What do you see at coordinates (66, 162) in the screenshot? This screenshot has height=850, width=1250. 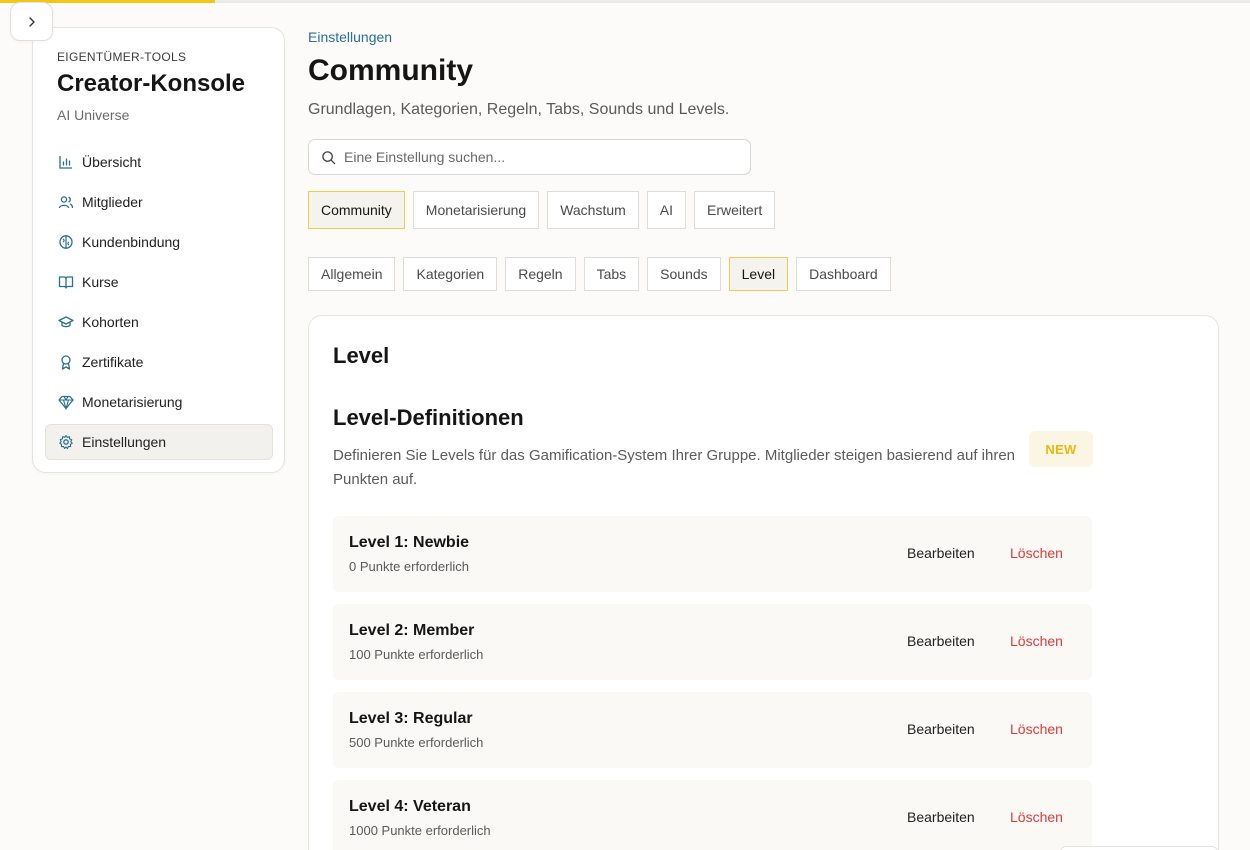 I see `bar-chart-icon` at bounding box center [66, 162].